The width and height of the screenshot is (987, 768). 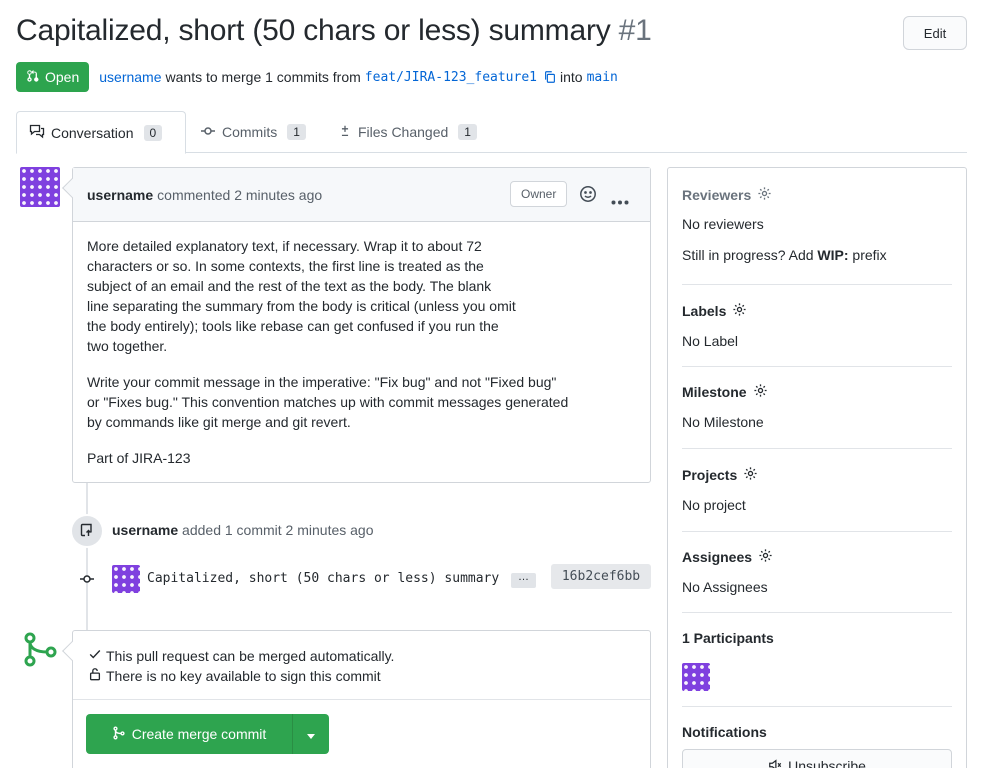 I want to click on commit-sha-button: 16b2cef6bb, so click(x=601, y=576).